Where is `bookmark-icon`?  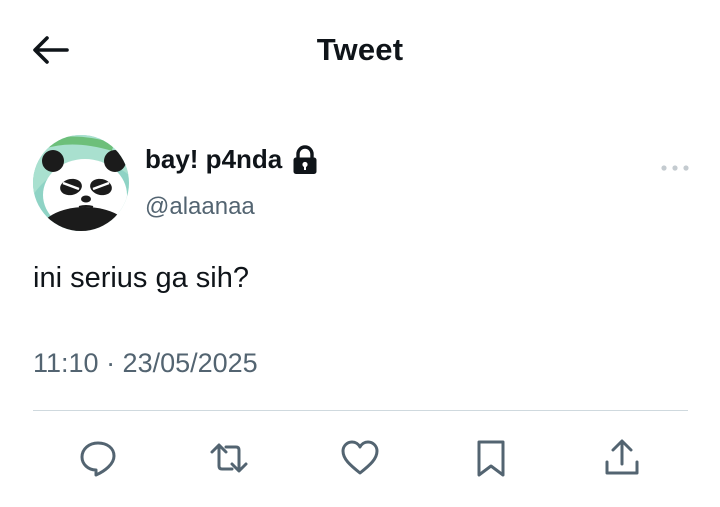
bookmark-icon is located at coordinates (491, 460).